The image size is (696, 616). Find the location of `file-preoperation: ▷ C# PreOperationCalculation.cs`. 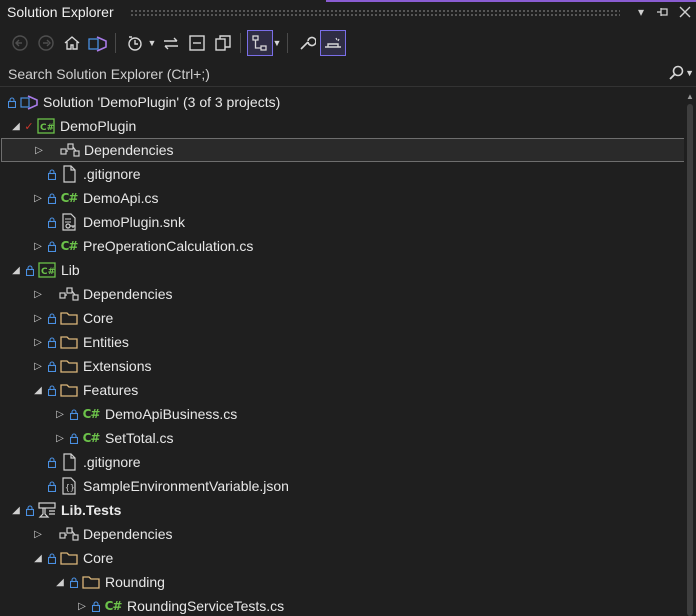

file-preoperation: ▷ C# PreOperationCalculation.cs is located at coordinates (342, 246).